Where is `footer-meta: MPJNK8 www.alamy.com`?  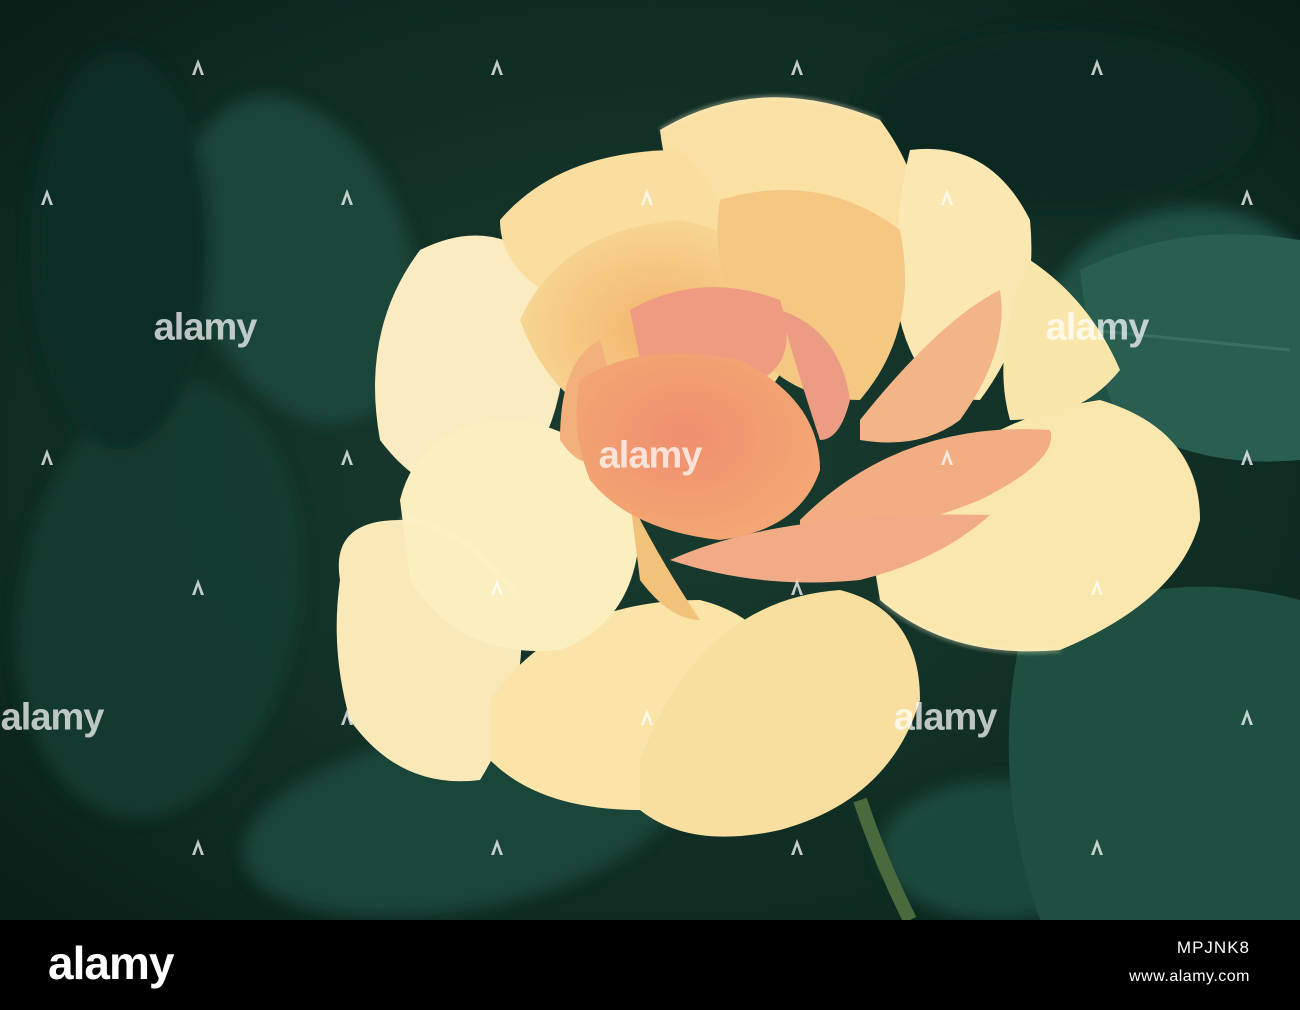 footer-meta: MPJNK8 www.alamy.com is located at coordinates (1189, 962).